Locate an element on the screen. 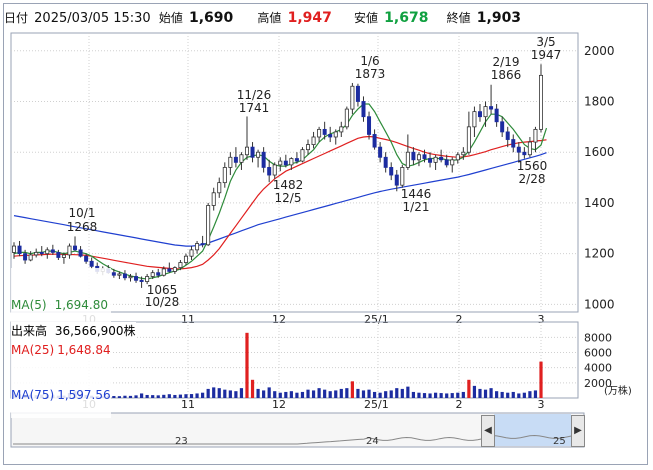  annotation-label: 1482 is located at coordinates (288, 185).